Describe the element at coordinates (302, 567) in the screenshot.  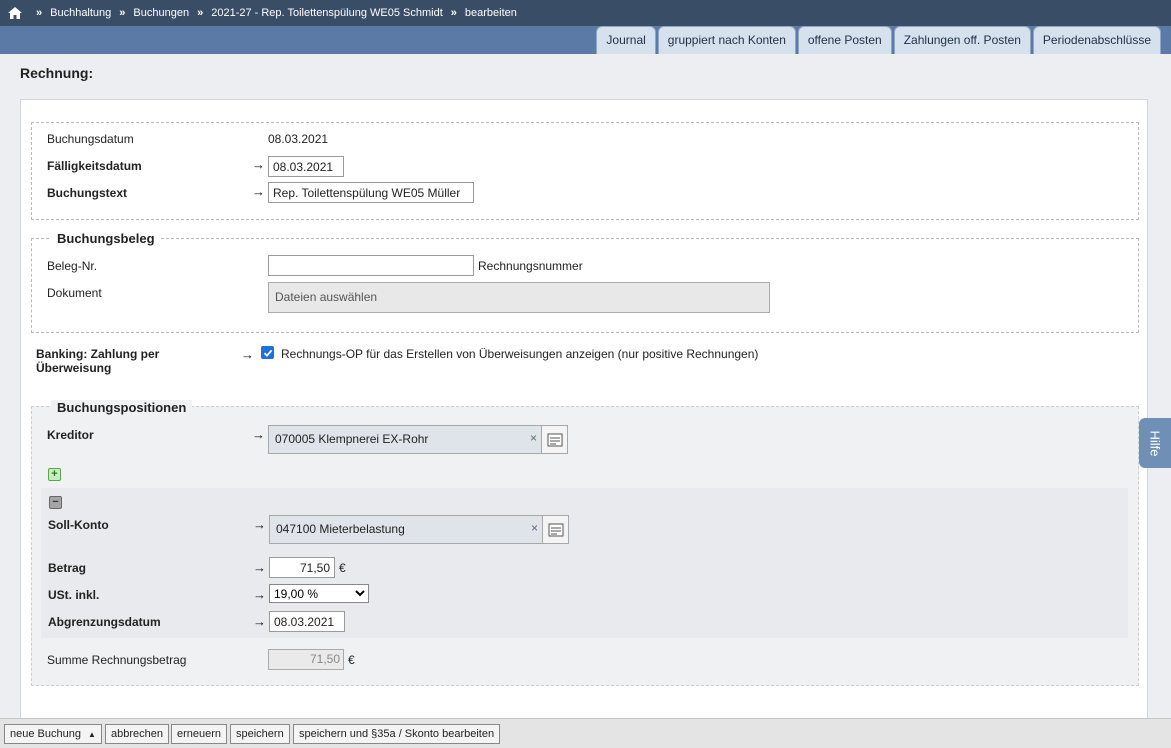
I see `betrag-input` at that location.